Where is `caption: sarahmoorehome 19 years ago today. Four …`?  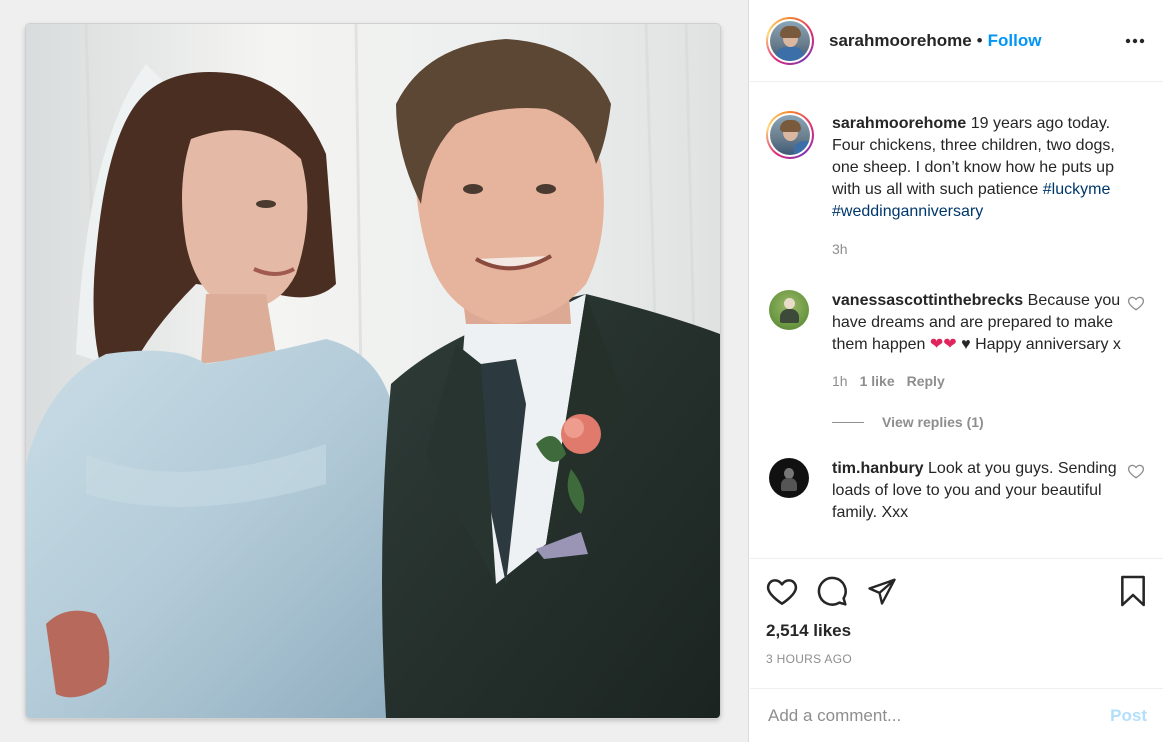 caption: sarahmoorehome 19 years ago today. Four … is located at coordinates (956, 185).